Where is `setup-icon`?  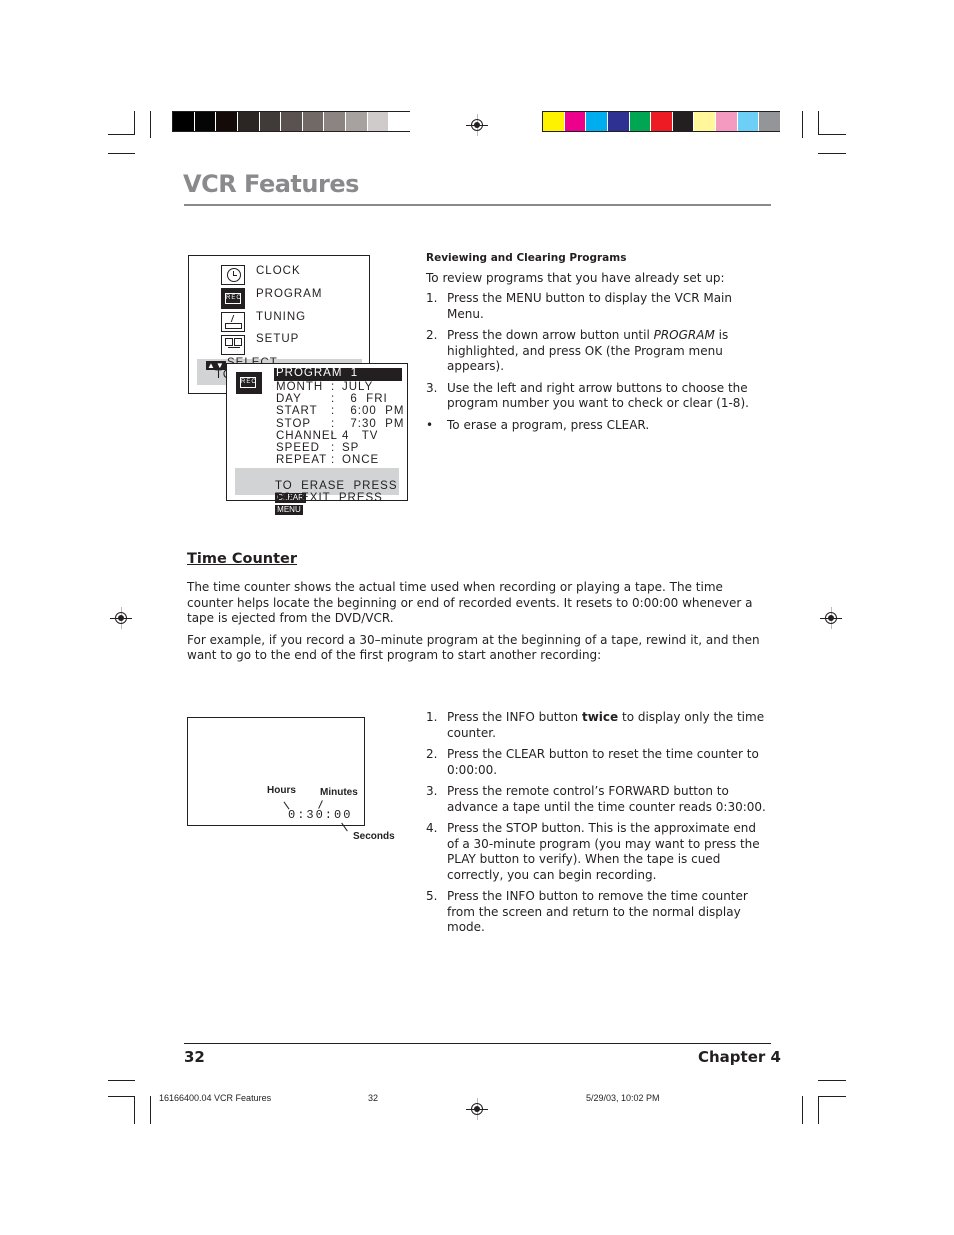 setup-icon is located at coordinates (233, 345).